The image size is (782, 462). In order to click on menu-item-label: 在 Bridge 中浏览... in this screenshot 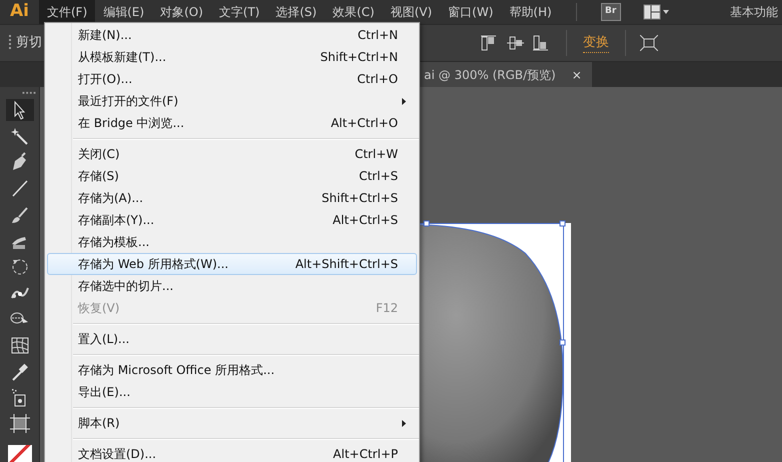, I will do `click(131, 123)`.